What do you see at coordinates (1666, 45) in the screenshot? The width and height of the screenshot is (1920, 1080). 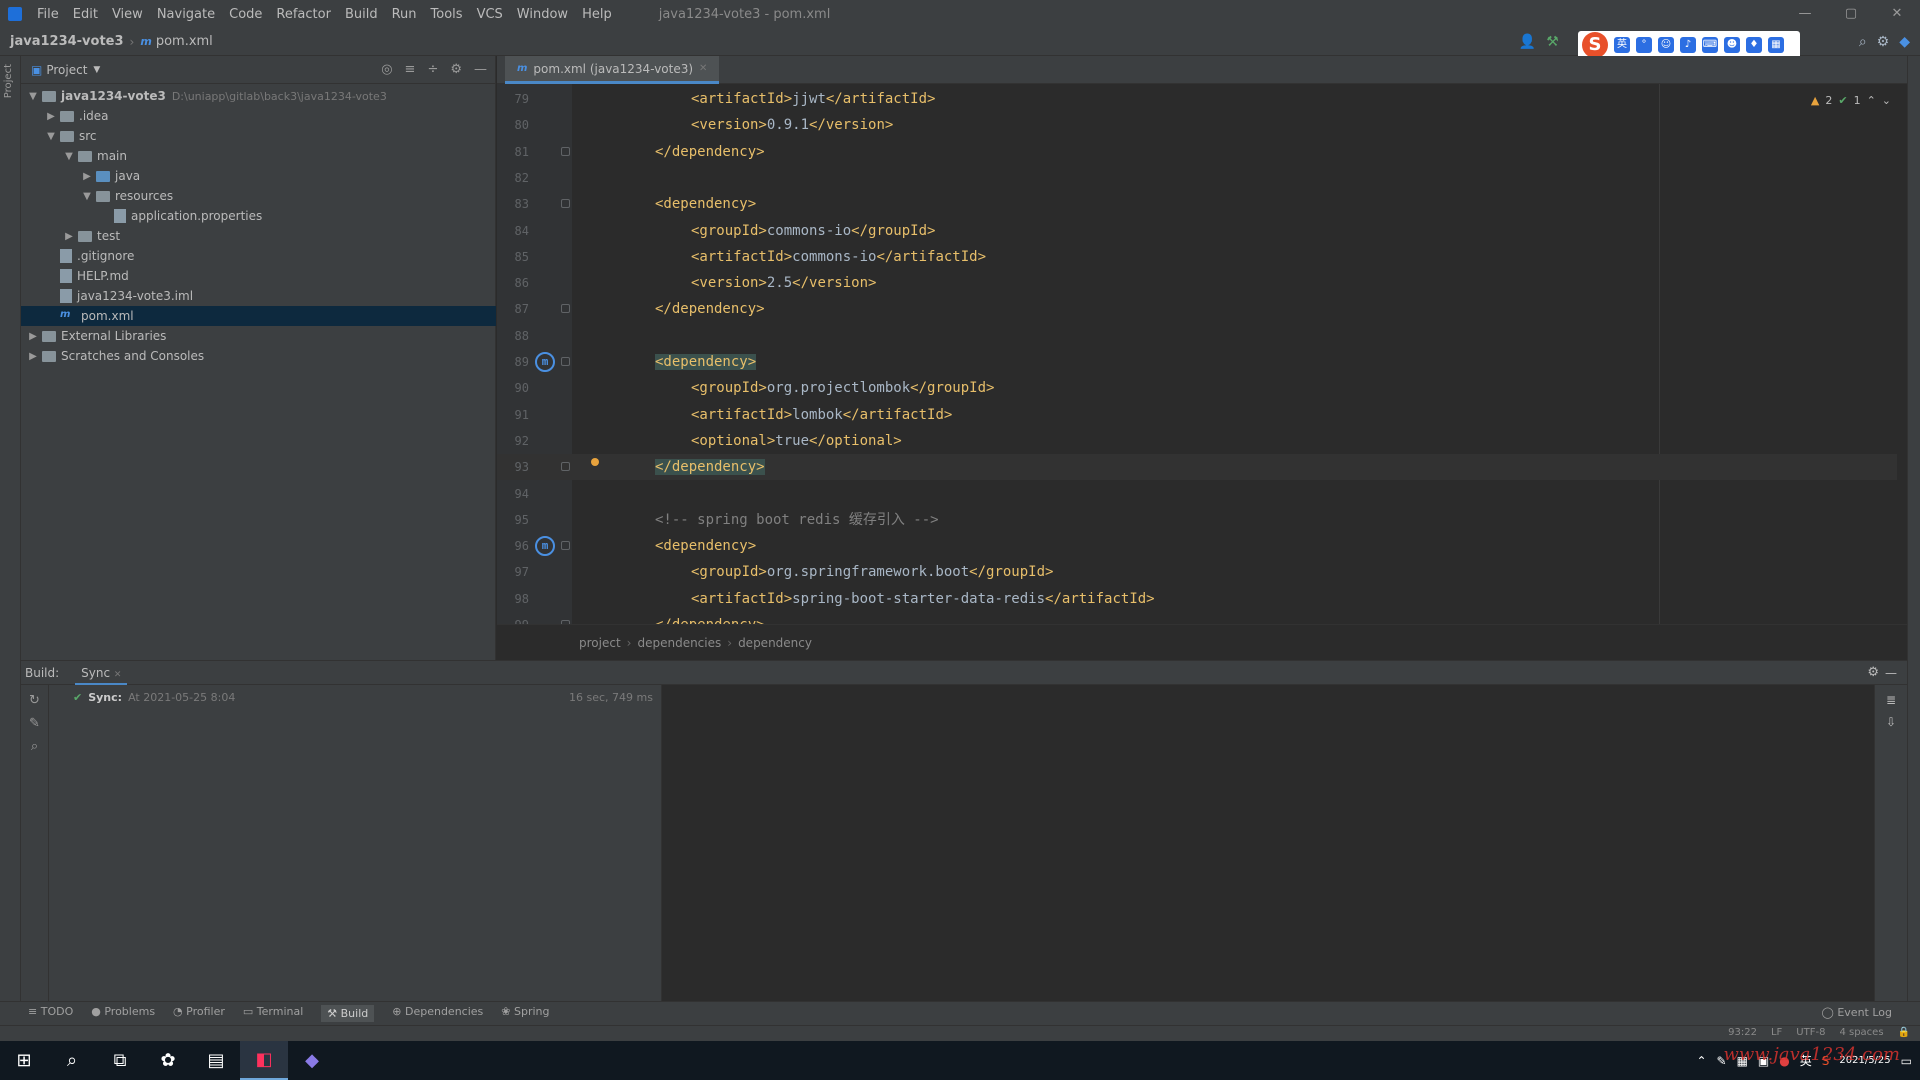 I see `ime-emoji-icon: ☺` at bounding box center [1666, 45].